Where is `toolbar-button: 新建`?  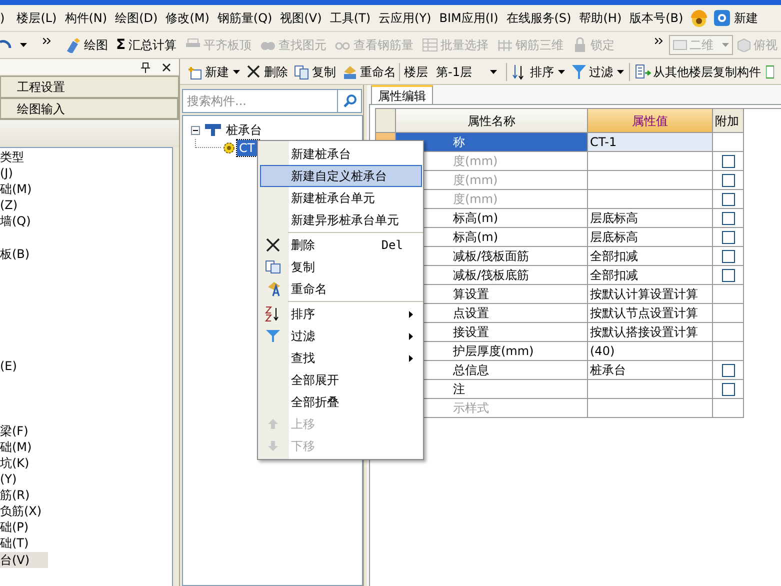
toolbar-button: 新建 is located at coordinates (213, 71).